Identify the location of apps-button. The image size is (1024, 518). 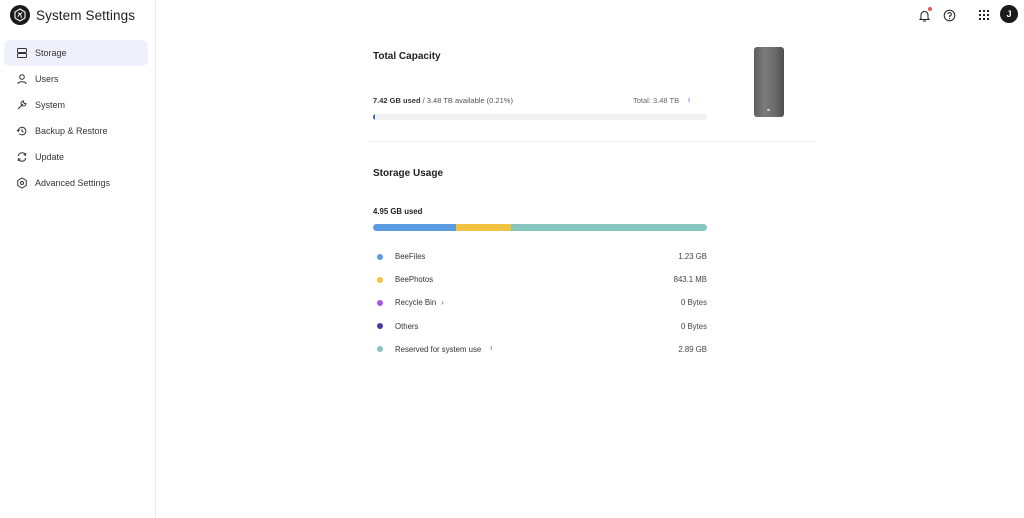
(984, 15).